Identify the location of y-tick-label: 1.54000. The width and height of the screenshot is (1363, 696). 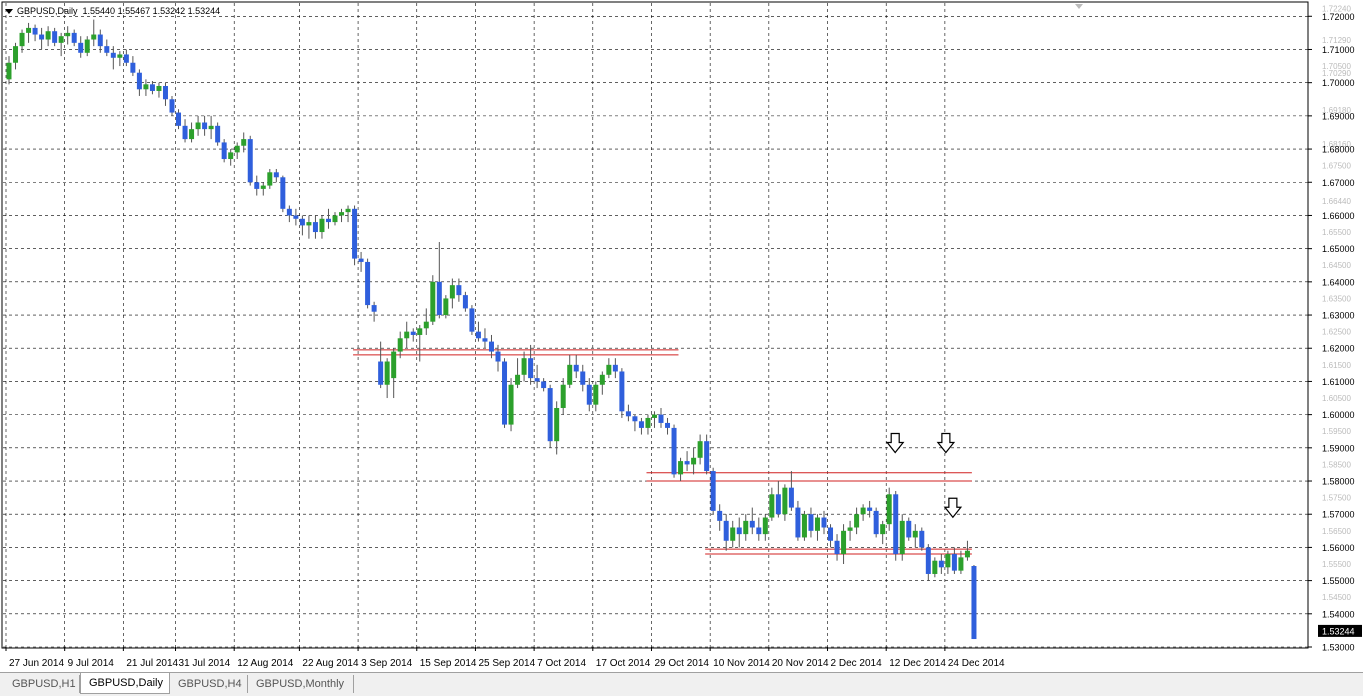
(1338, 614).